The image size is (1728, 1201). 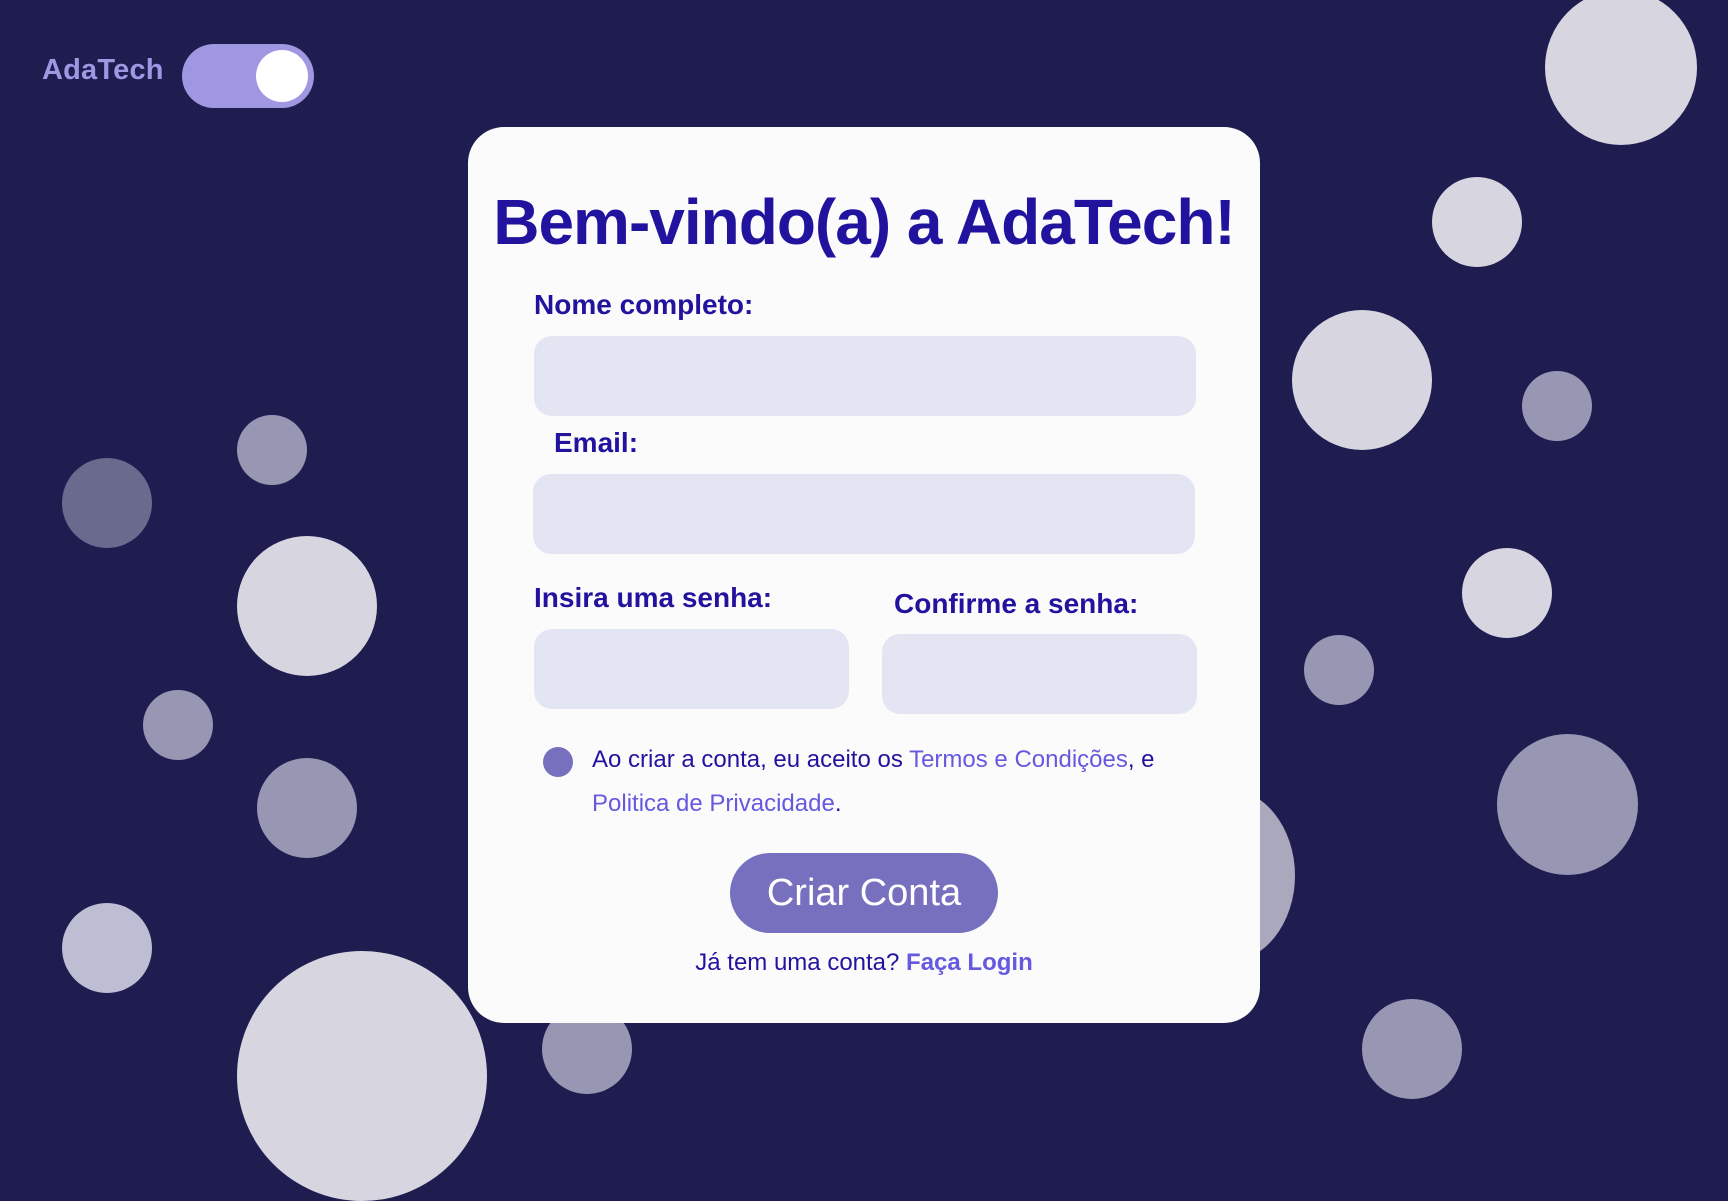 I want to click on confirm-password-label: Confirme a senha:, so click(x=1016, y=603).